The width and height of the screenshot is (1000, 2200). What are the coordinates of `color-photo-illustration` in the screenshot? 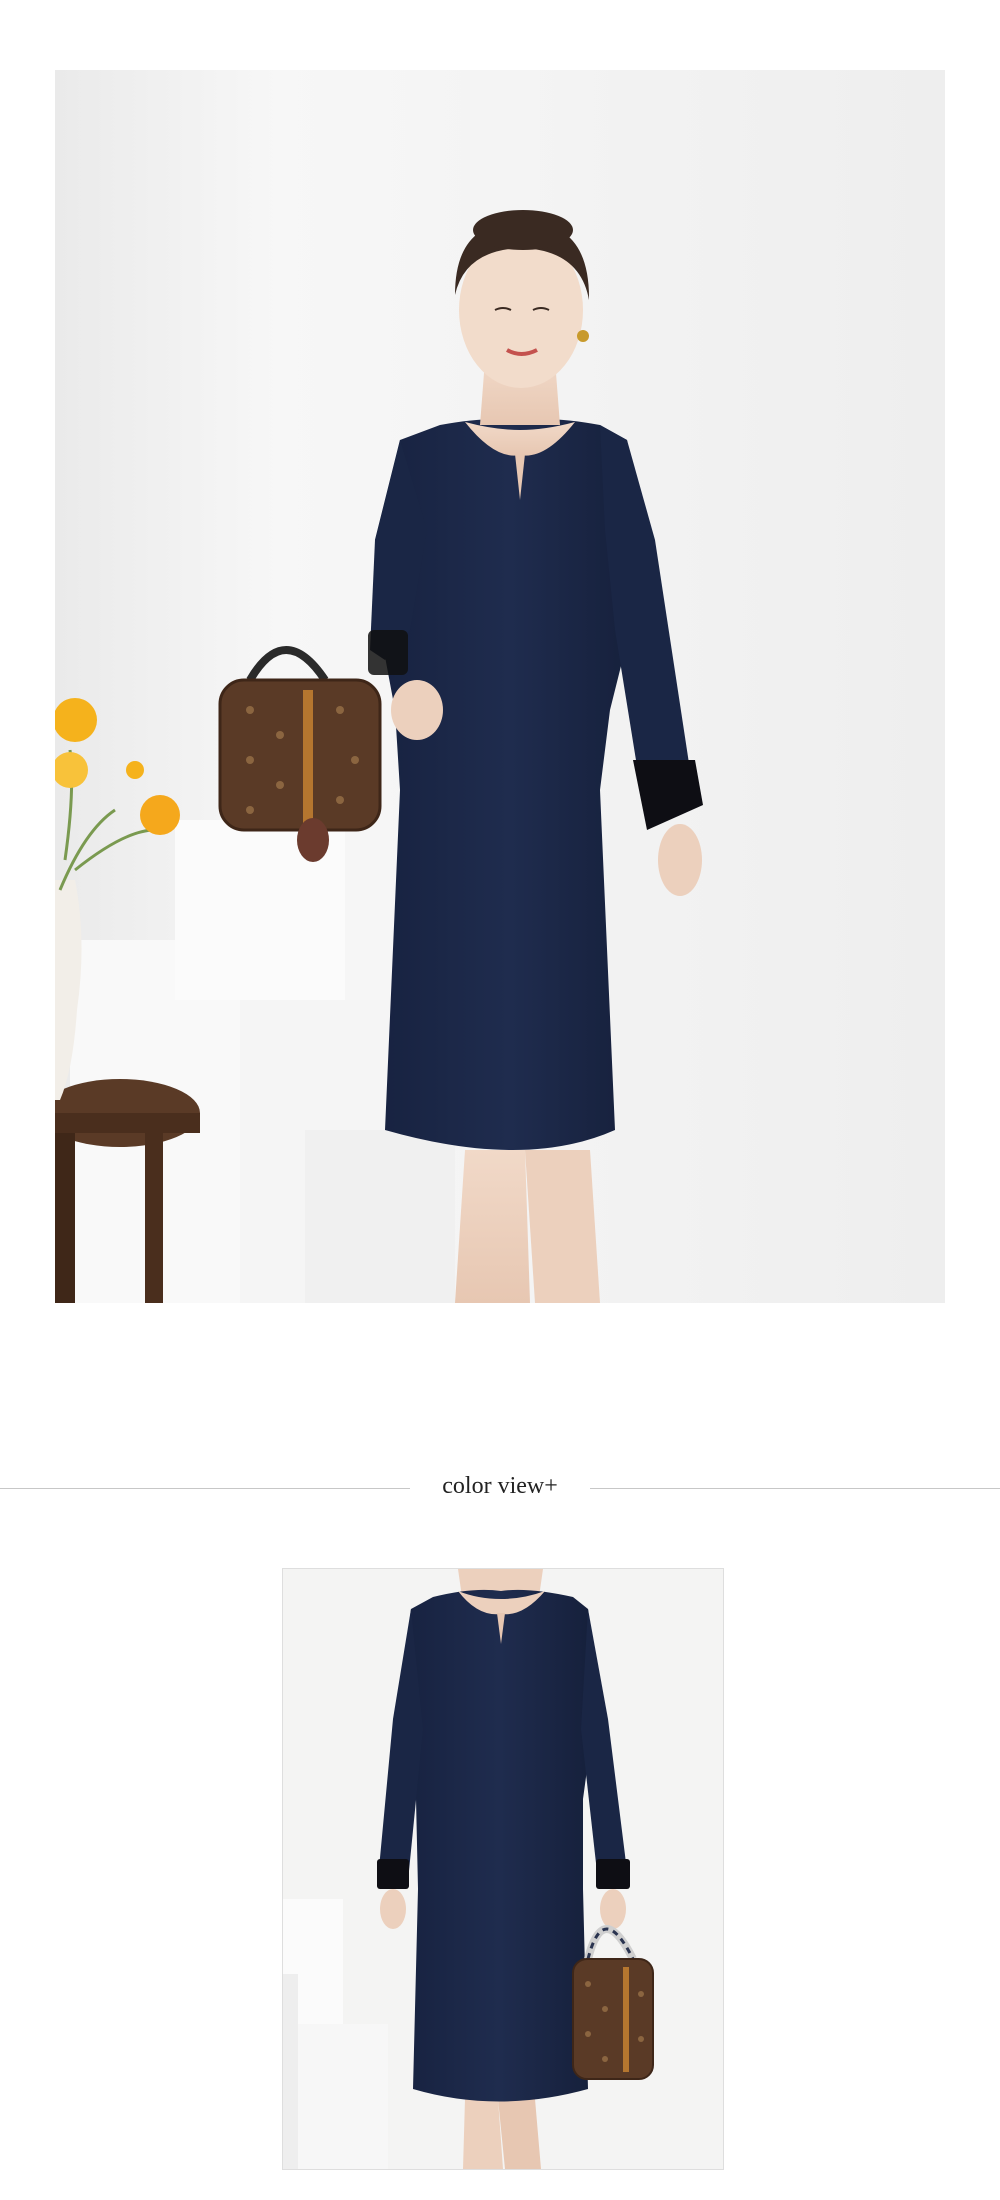 It's located at (503, 1869).